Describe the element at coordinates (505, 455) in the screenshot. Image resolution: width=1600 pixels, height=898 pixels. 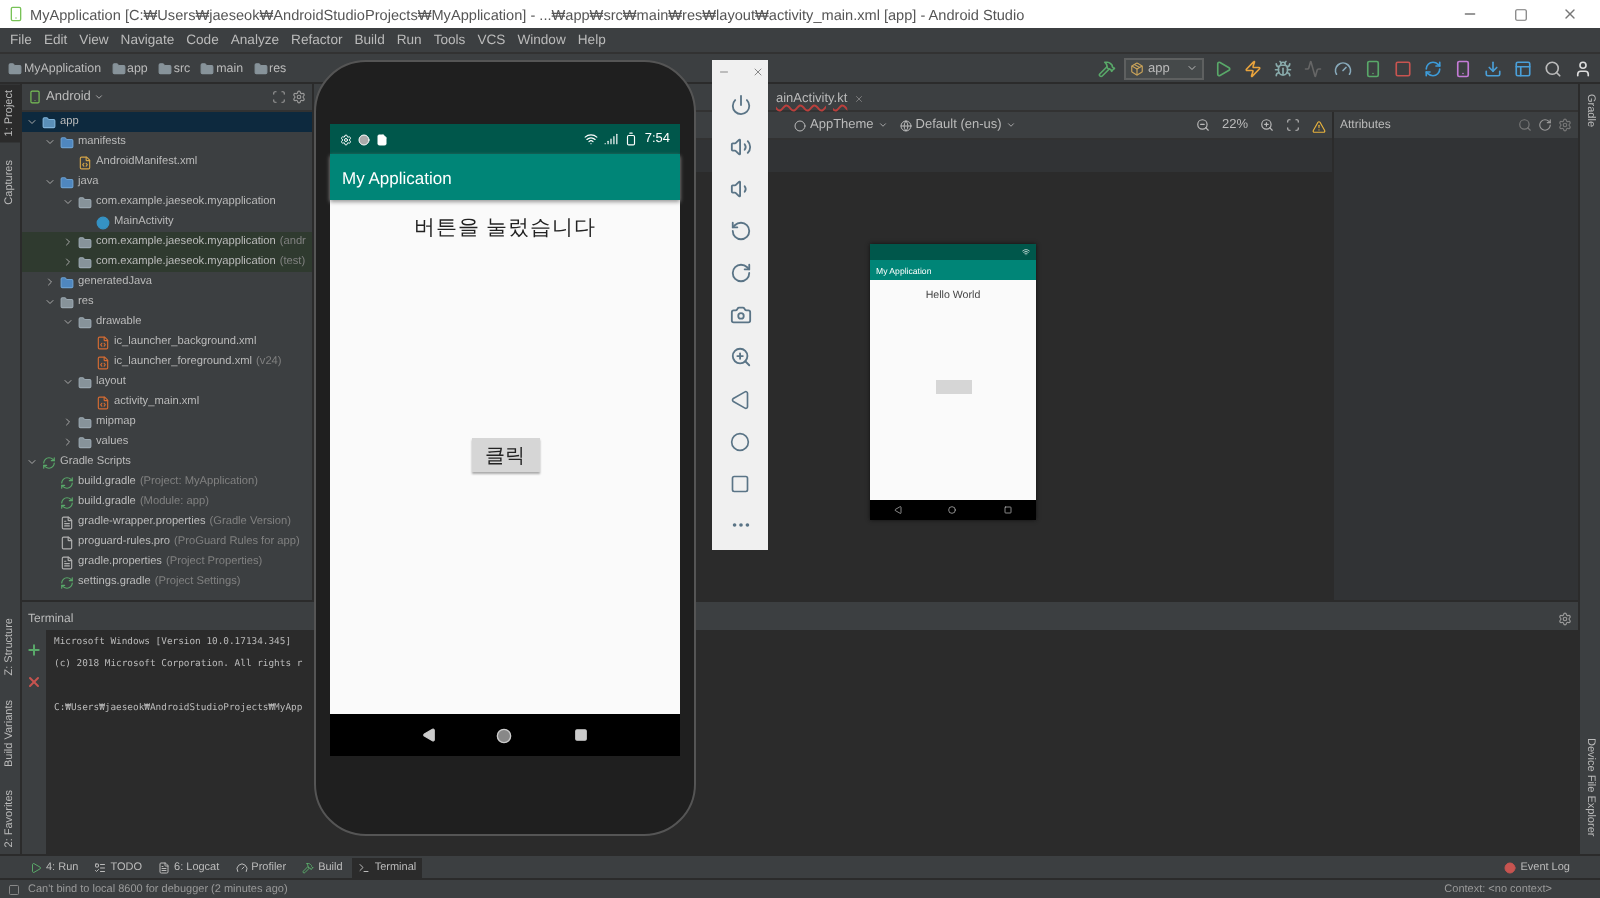
I see `click-button: 클릭` at that location.